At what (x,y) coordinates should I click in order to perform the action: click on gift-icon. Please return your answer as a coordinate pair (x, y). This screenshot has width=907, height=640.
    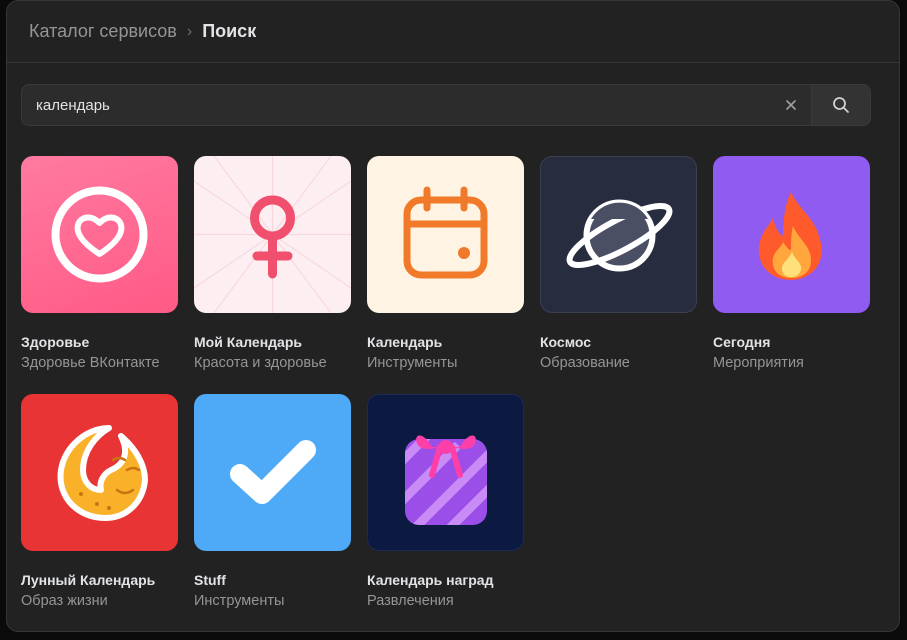
    Looking at the image, I should click on (446, 480).